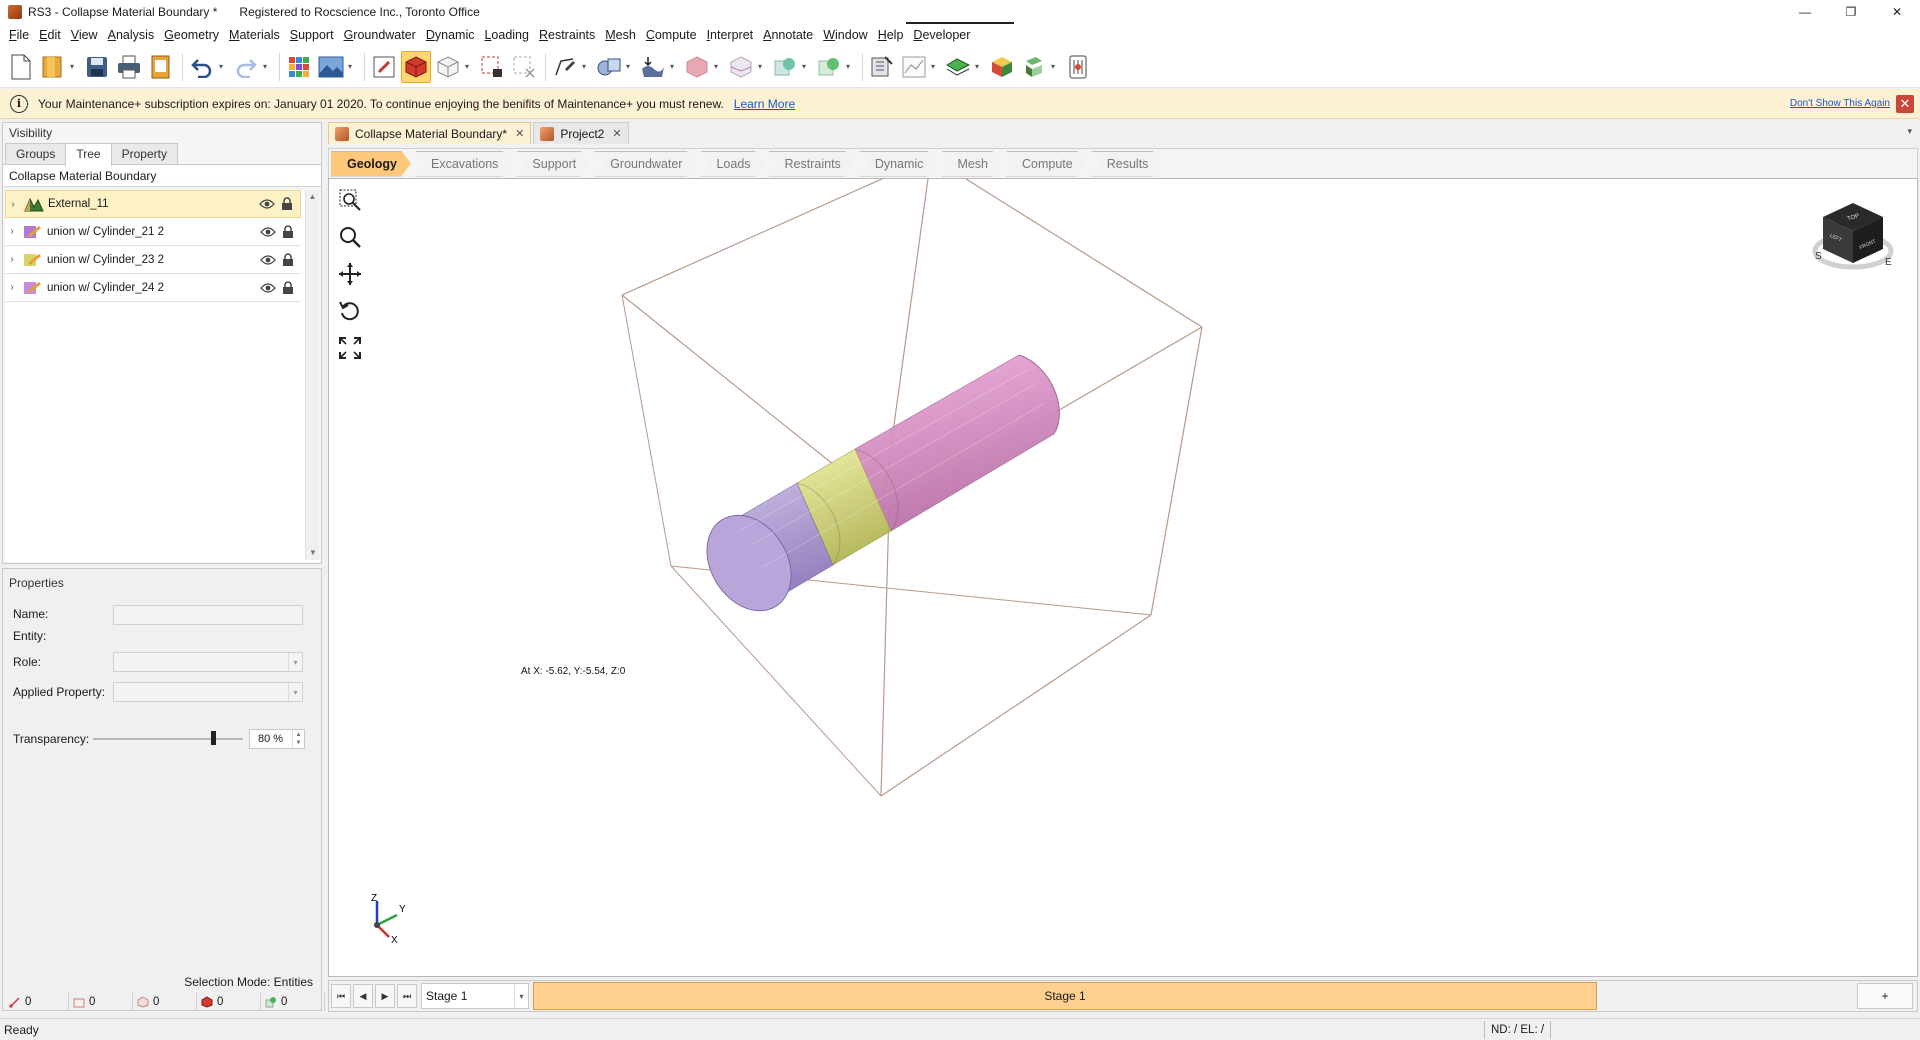 The image size is (1920, 1040). I want to click on display-dropdown-icon: ▾, so click(352, 66).